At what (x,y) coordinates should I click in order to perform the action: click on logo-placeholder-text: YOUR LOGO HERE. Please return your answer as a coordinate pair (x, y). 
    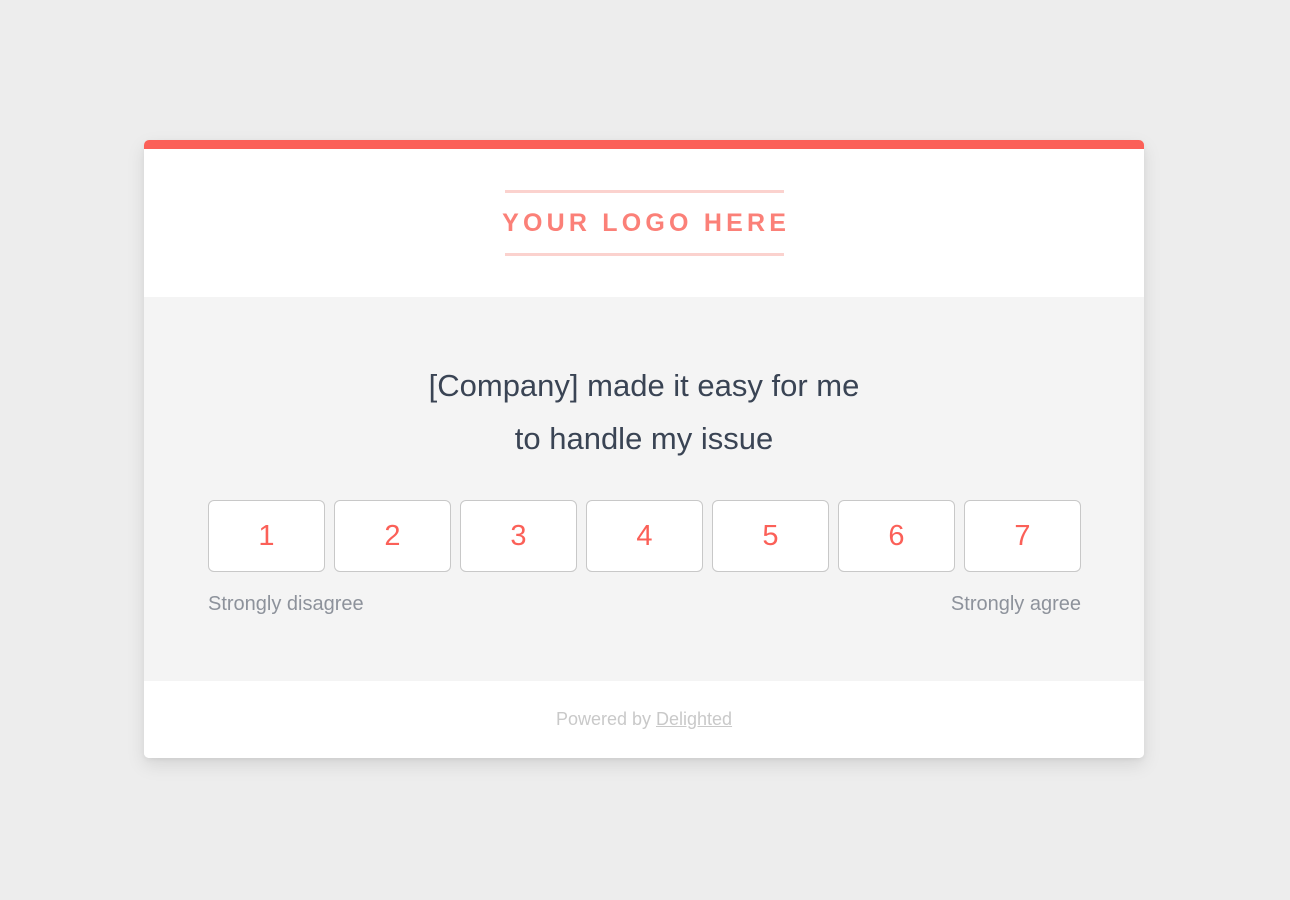
    Looking at the image, I should click on (646, 223).